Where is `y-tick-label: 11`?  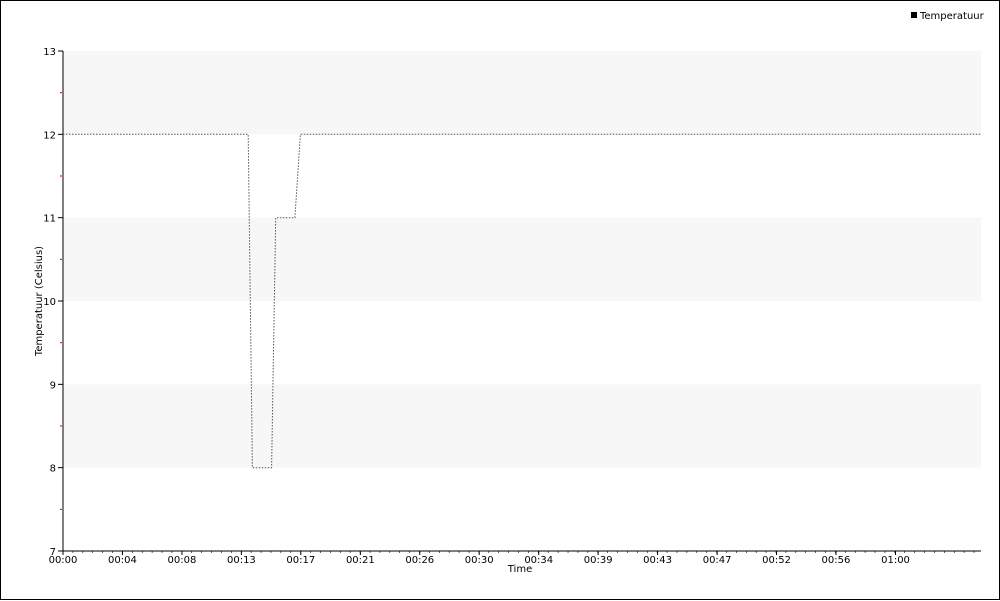 y-tick-label: 11 is located at coordinates (49, 219).